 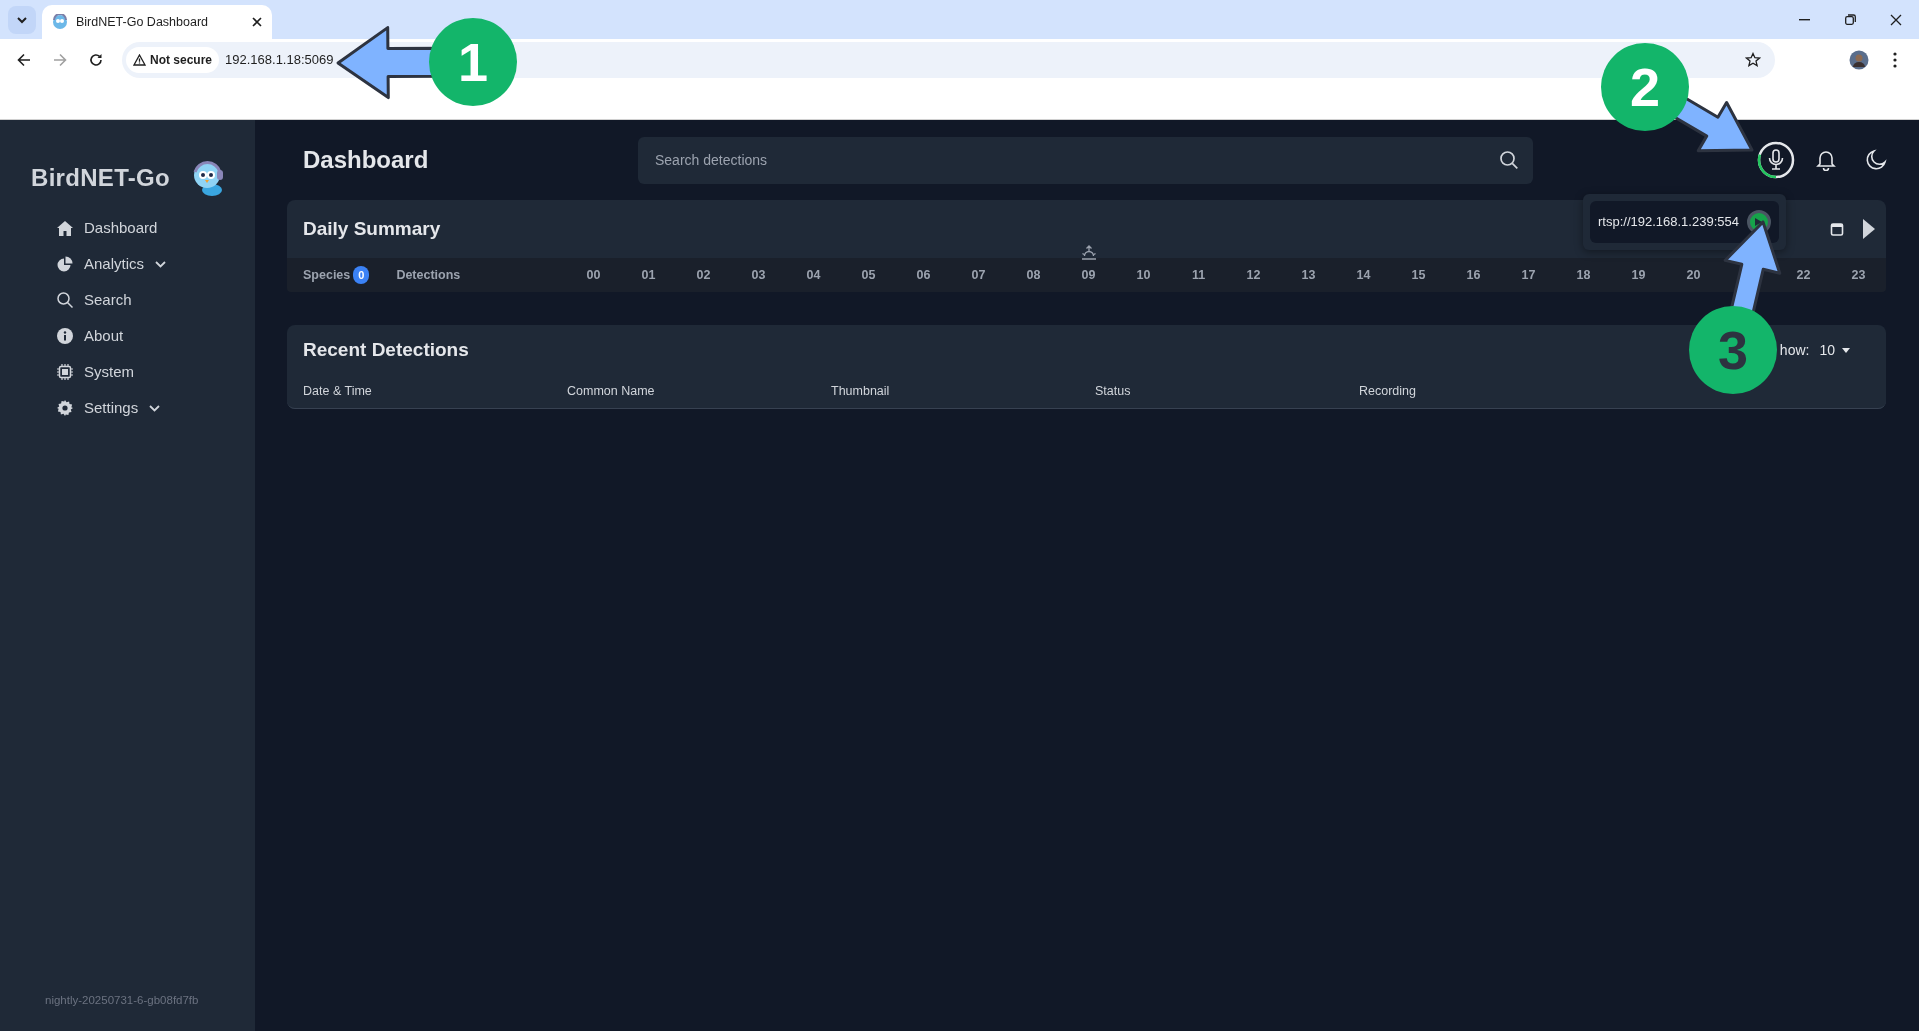 What do you see at coordinates (1733, 350) in the screenshot?
I see `step-badge: 3` at bounding box center [1733, 350].